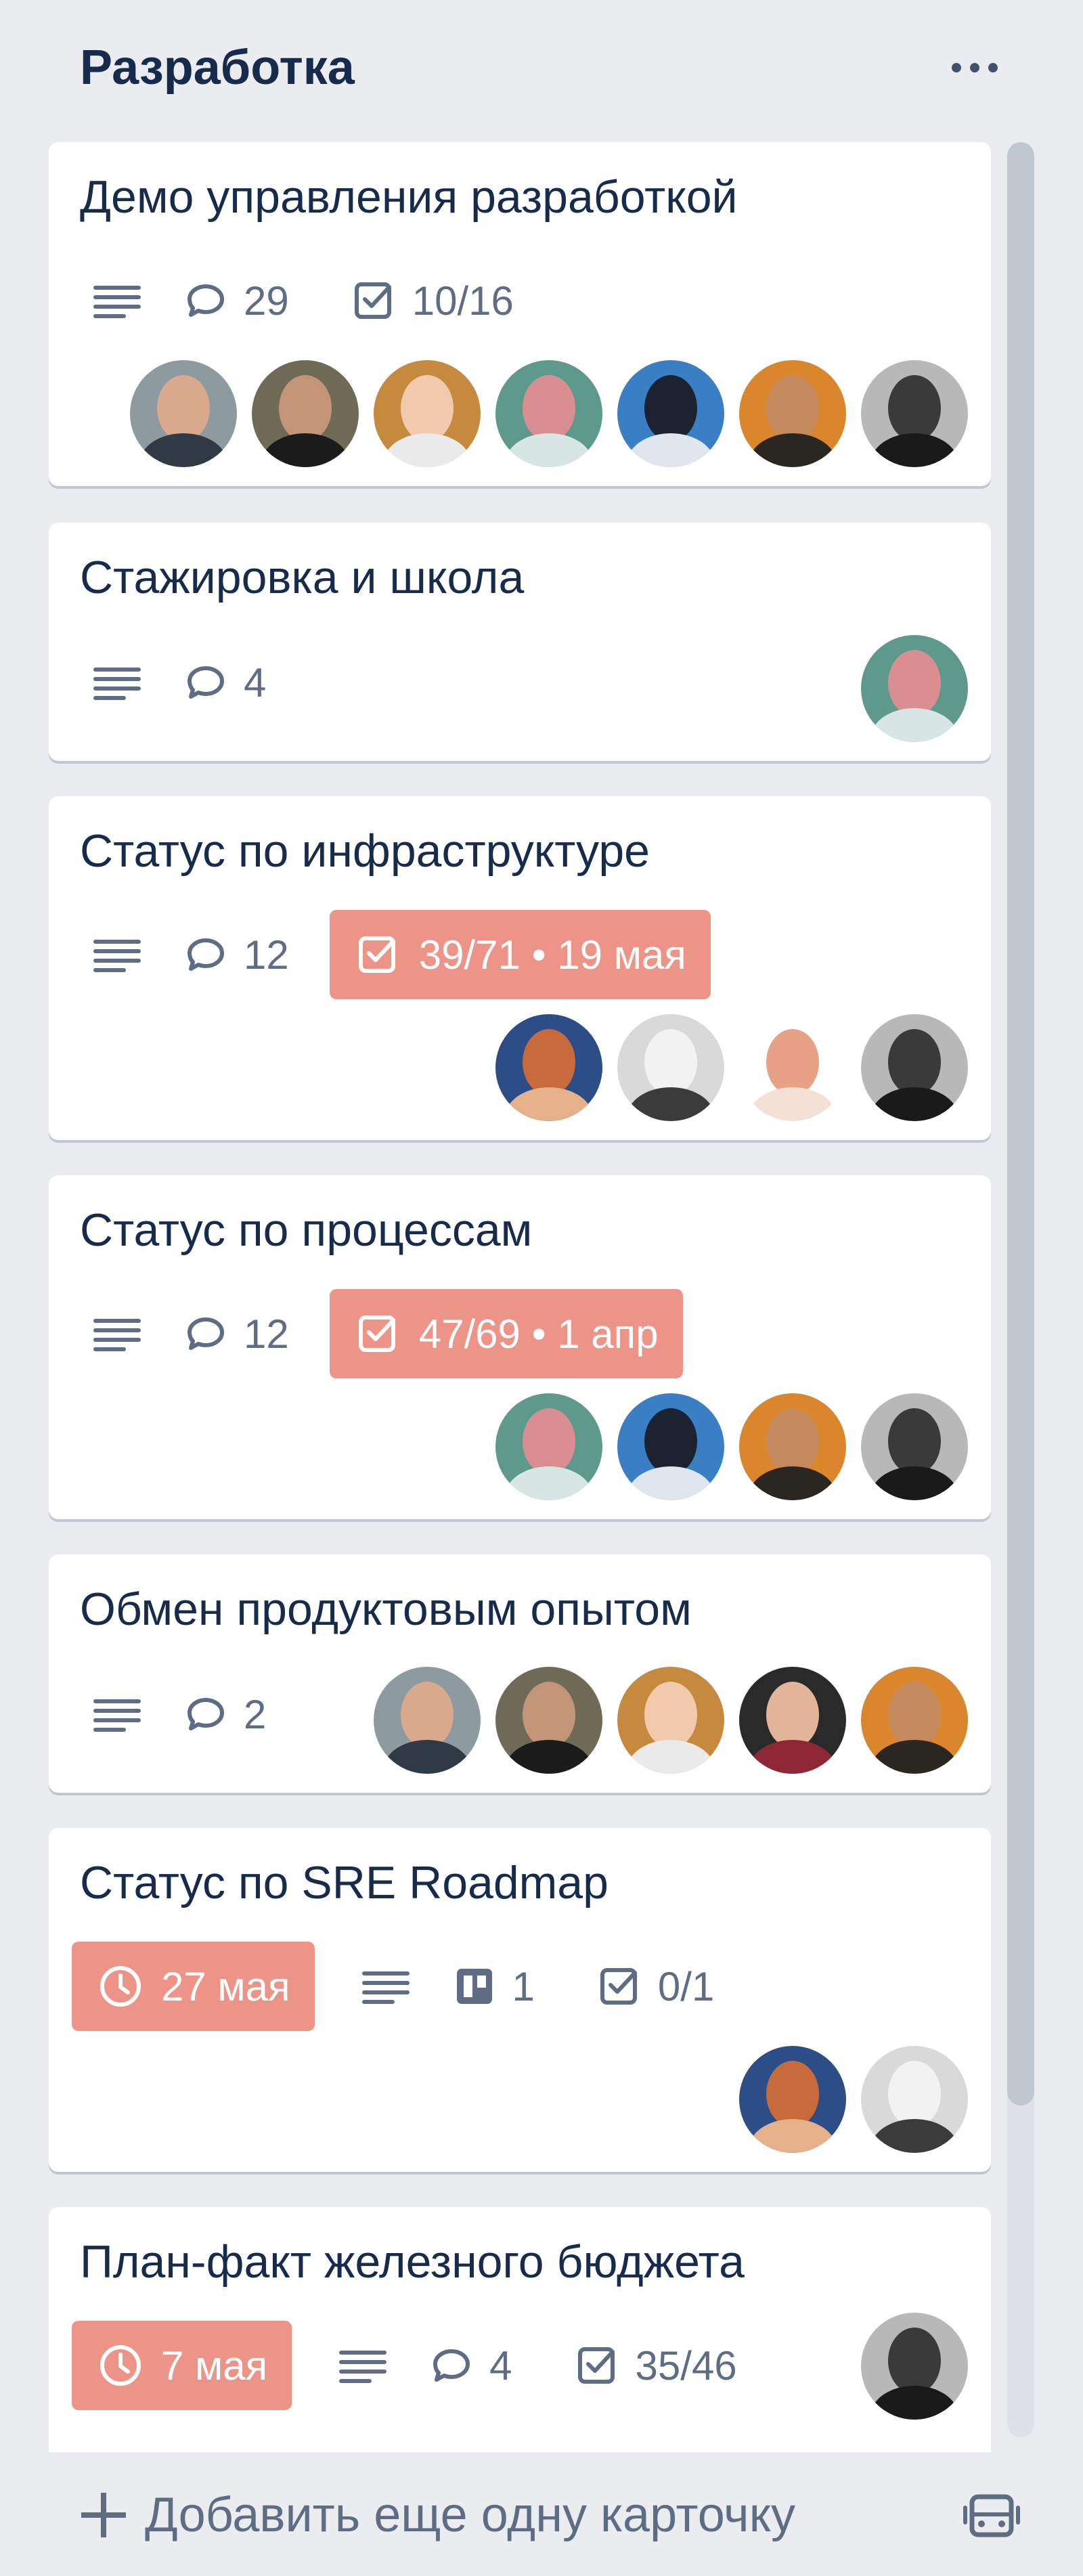 The image size is (1083, 2576). I want to click on attachment-badge: 1, so click(493, 1986).